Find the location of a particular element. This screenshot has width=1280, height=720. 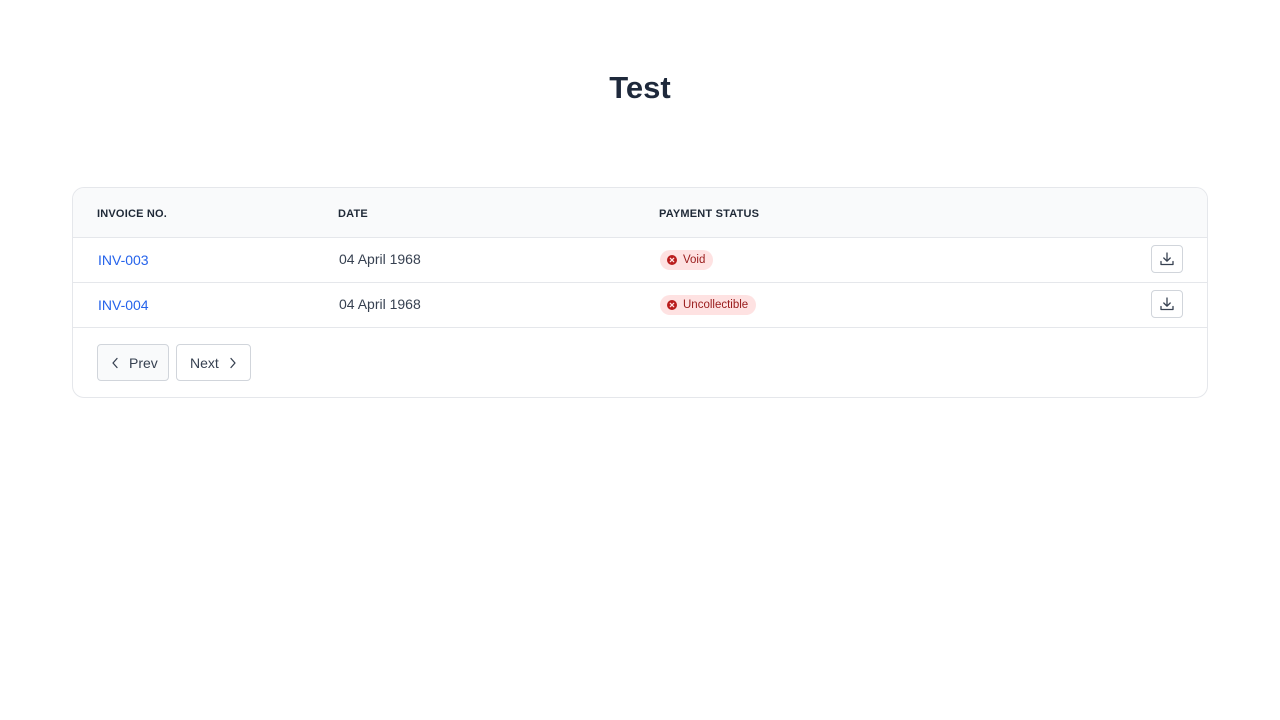

invoice-link: INV-003 is located at coordinates (123, 260).